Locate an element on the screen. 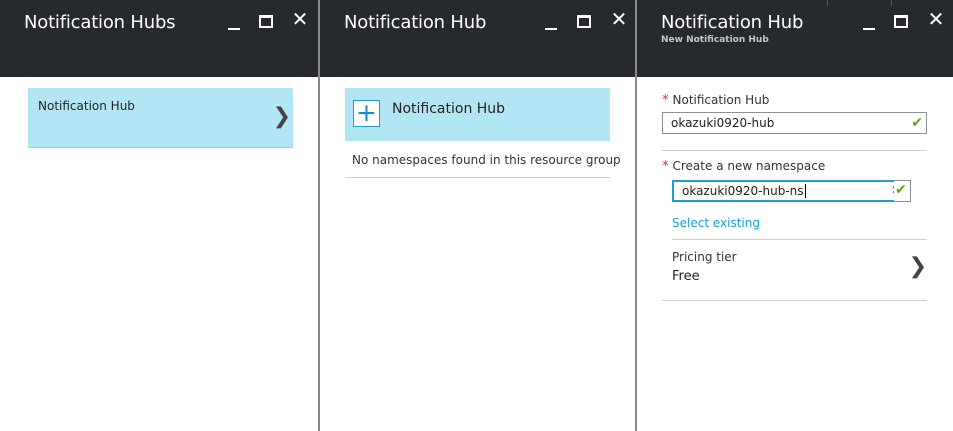  namespace-label: * Create a new namespace is located at coordinates (744, 166).